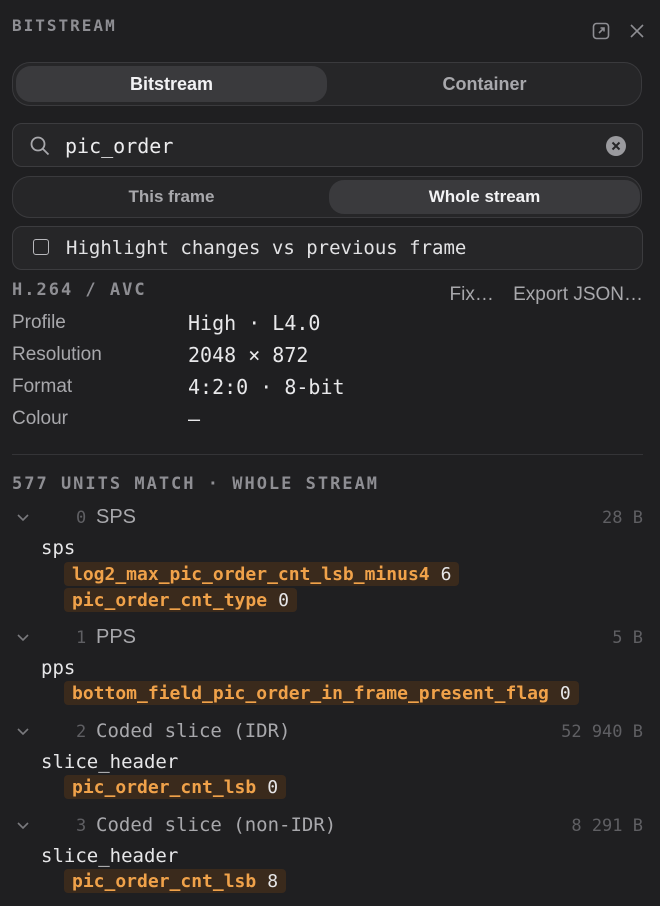 The height and width of the screenshot is (906, 660). I want to click on unit-size: 5 B, so click(627, 638).